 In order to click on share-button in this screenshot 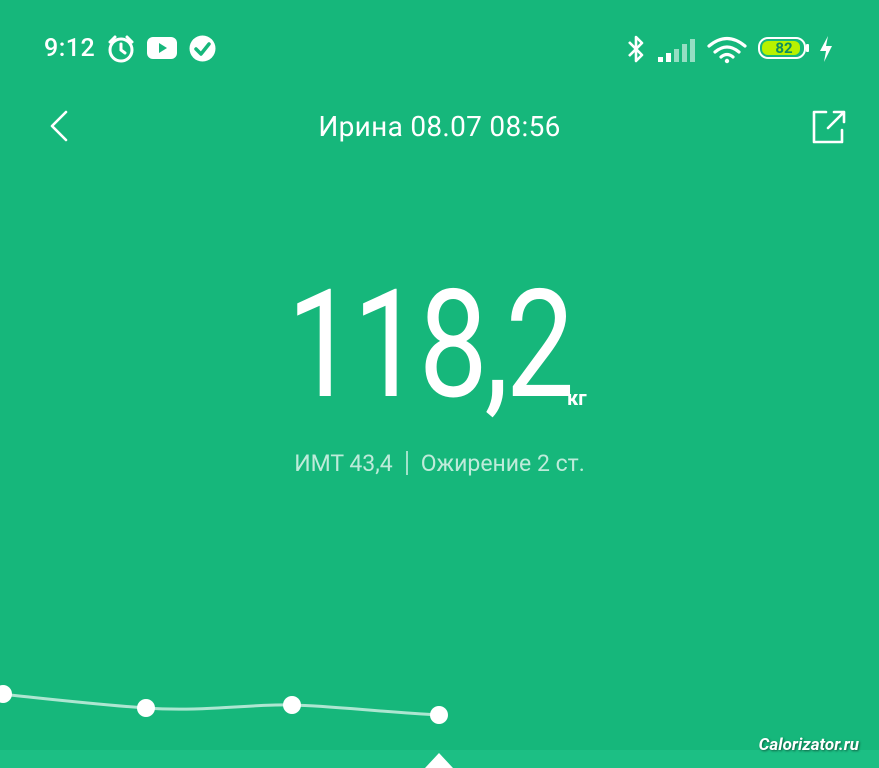, I will do `click(828, 126)`.